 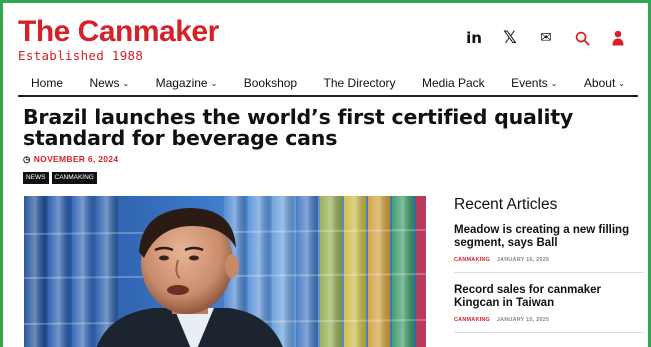 I want to click on recent-article-date: JANUARY 15, 2025, so click(x=523, y=320).